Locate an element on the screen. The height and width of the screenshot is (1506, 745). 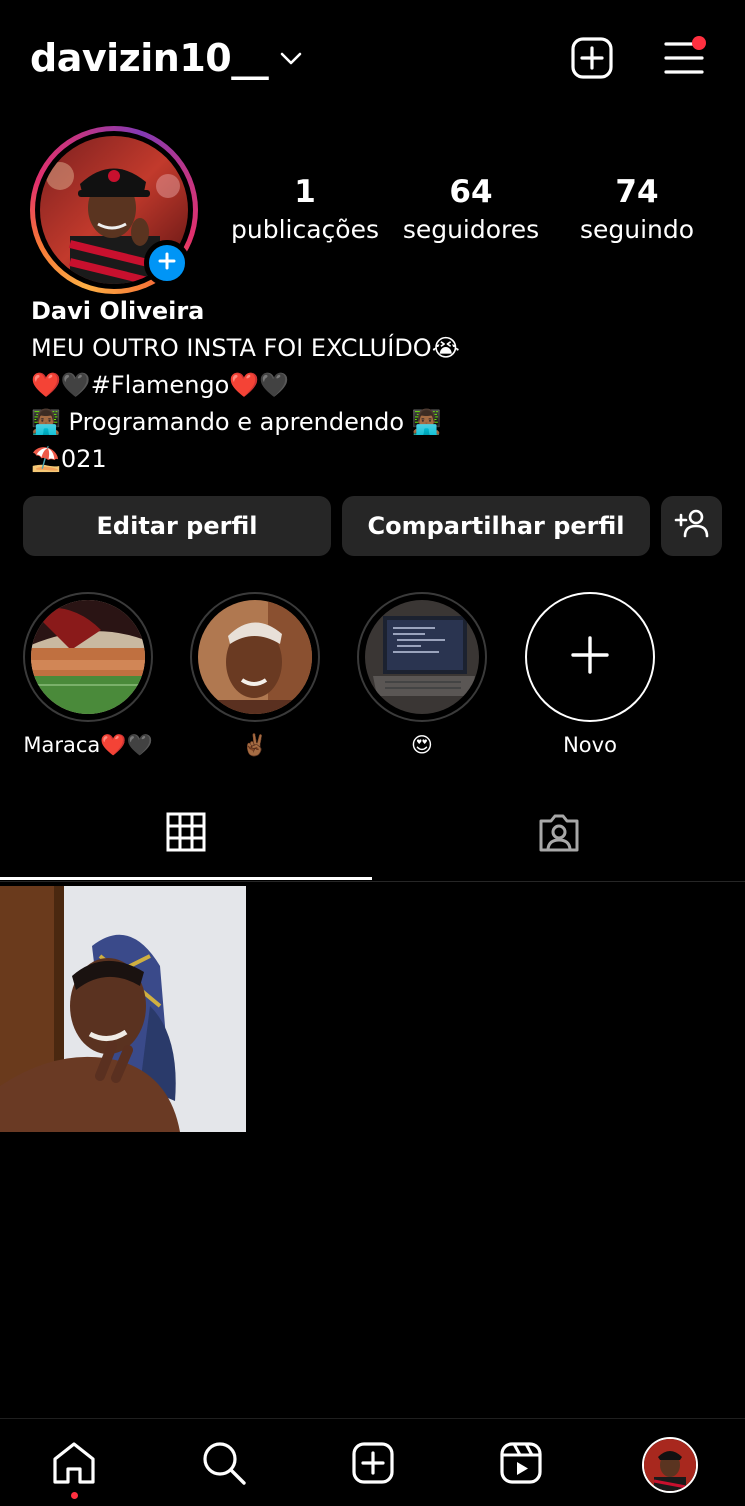
nav-profile is located at coordinates (670, 1465).